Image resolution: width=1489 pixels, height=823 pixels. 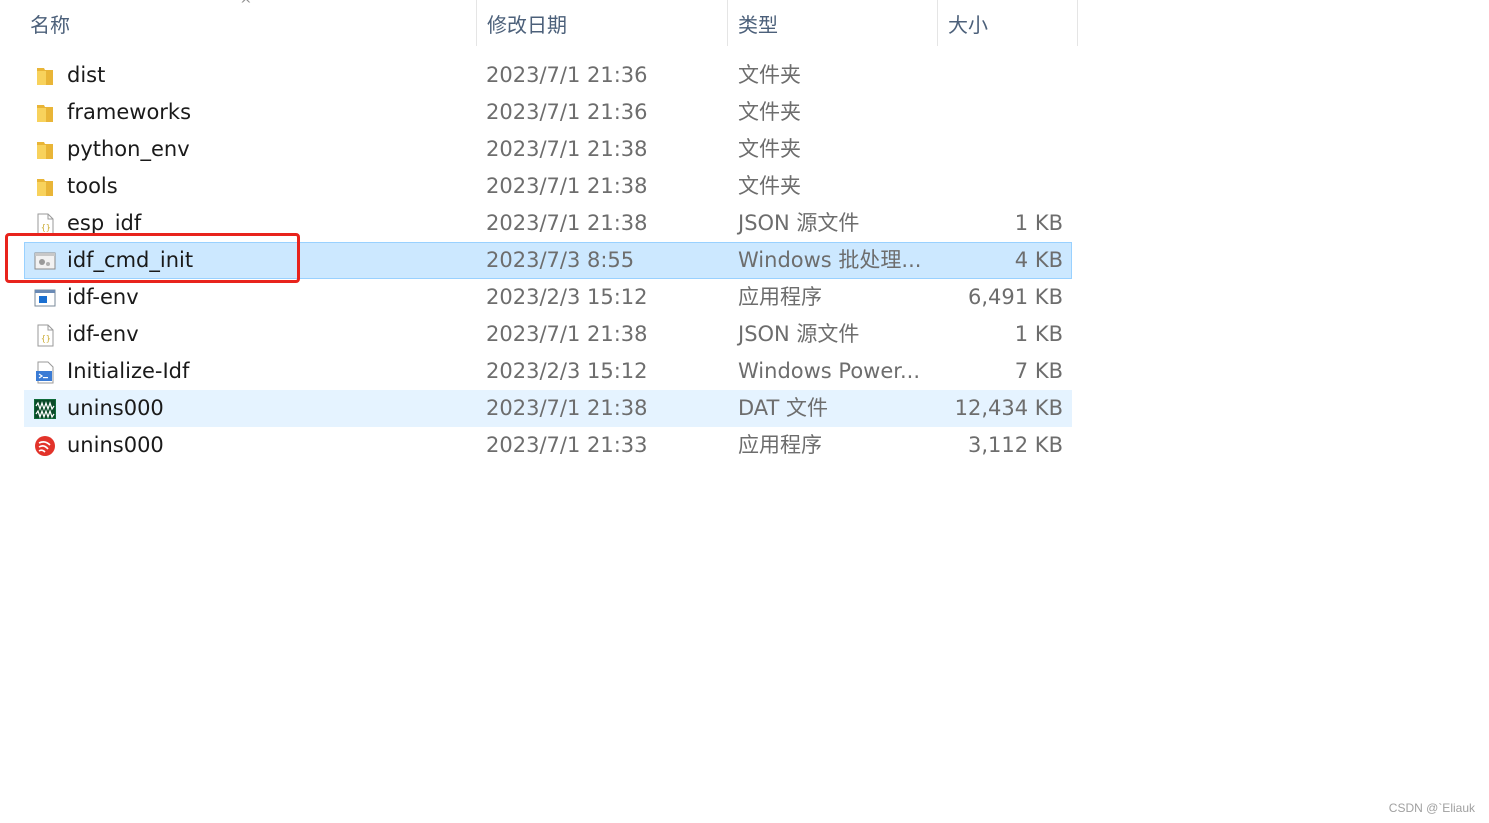 What do you see at coordinates (567, 445) in the screenshot?
I see `file-date: 2023/7/1 21:33` at bounding box center [567, 445].